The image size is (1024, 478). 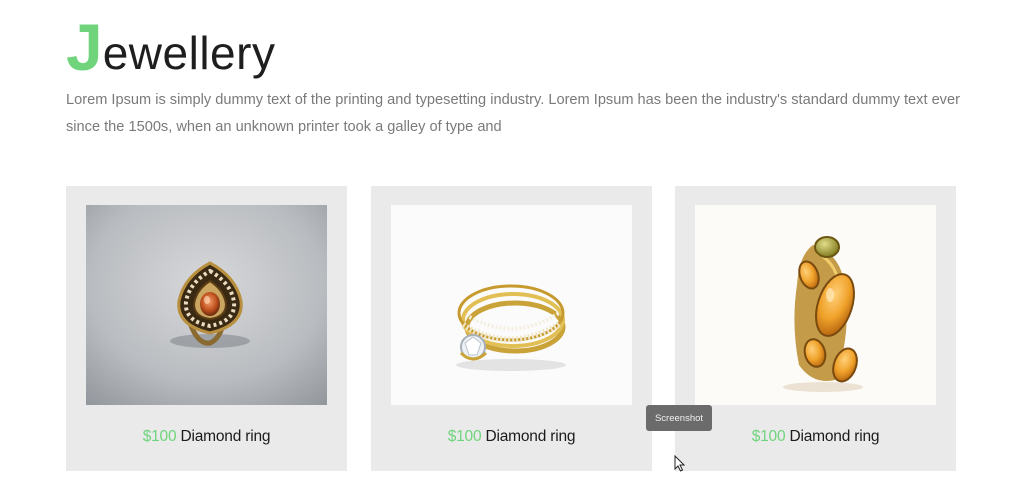 What do you see at coordinates (679, 418) in the screenshot?
I see `screenshot-tooltip: Screenshot` at bounding box center [679, 418].